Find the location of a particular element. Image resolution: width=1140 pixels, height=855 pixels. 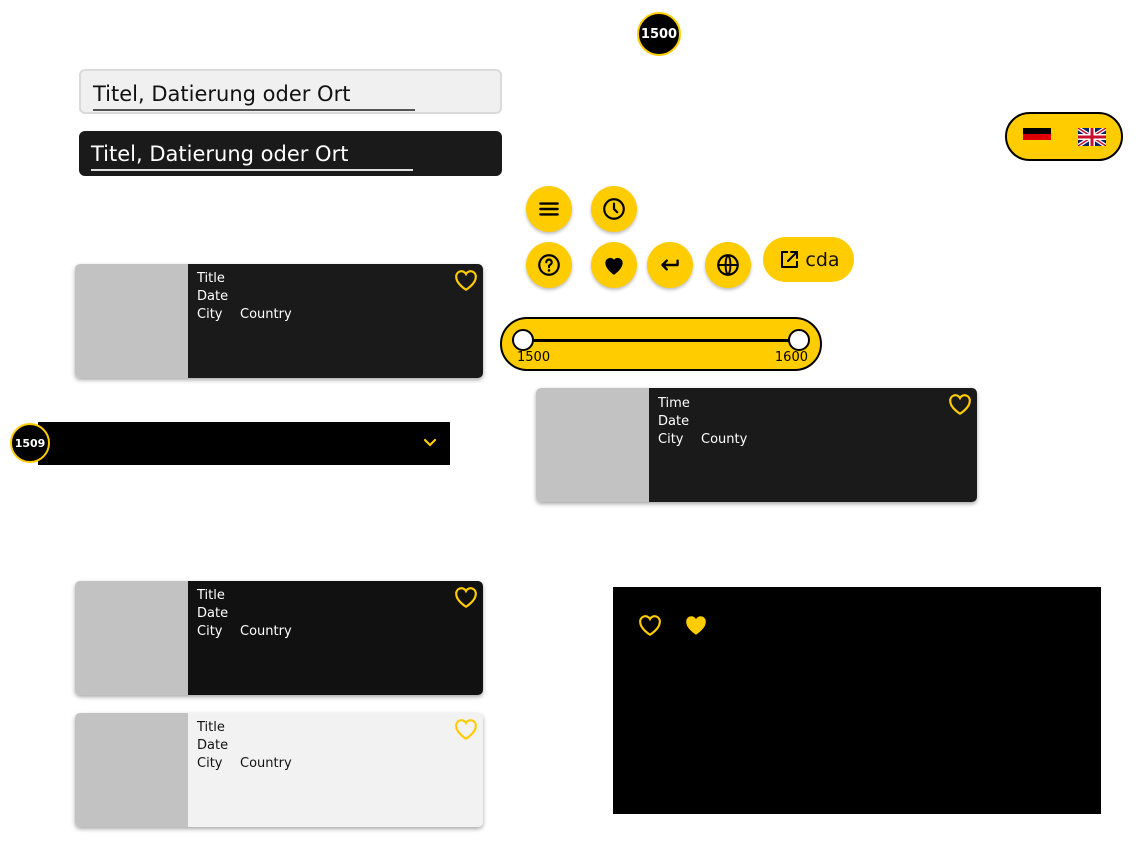

slider-min-handle is located at coordinates (523, 340).